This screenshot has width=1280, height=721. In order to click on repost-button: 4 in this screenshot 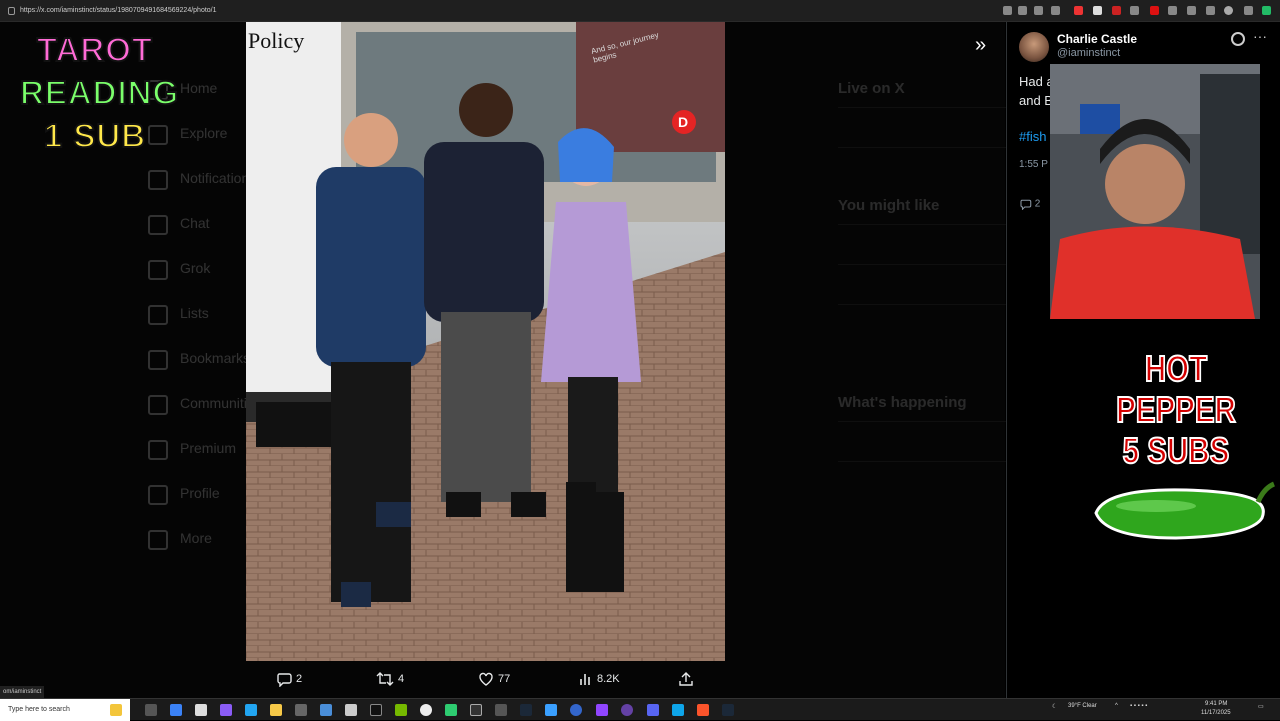, I will do `click(390, 679)`.